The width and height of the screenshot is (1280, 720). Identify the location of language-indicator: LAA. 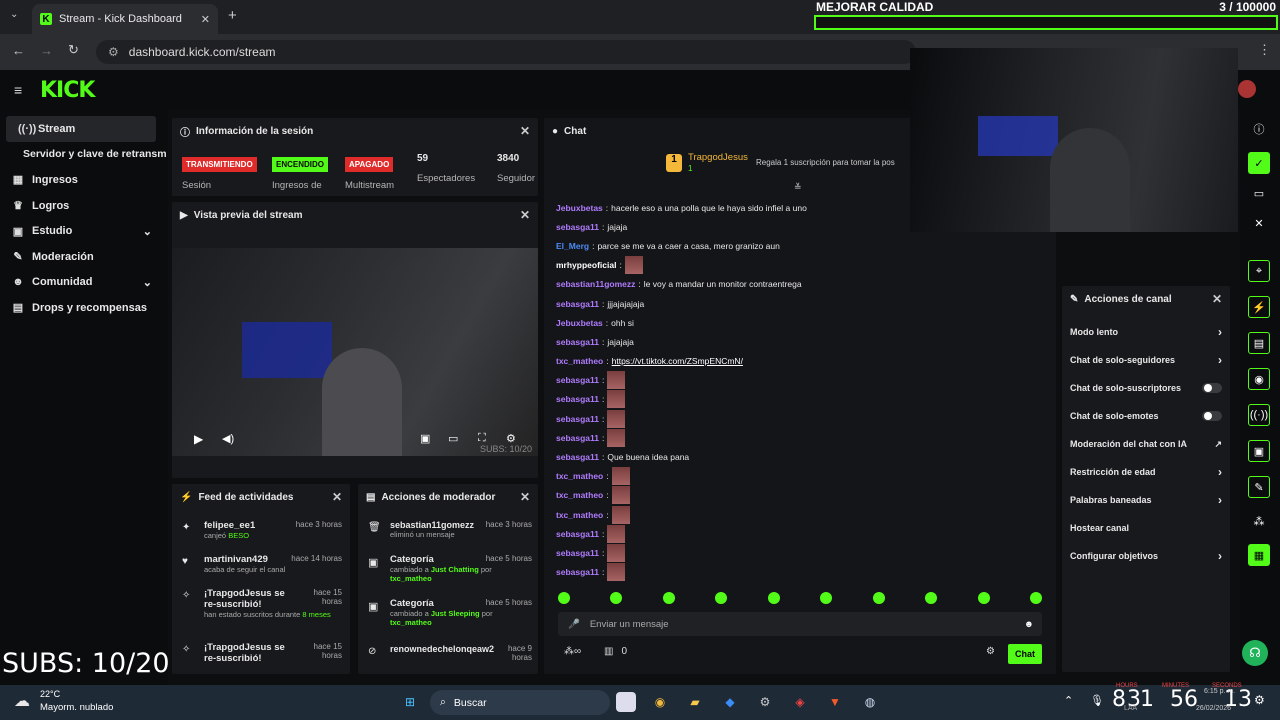
(1130, 708).